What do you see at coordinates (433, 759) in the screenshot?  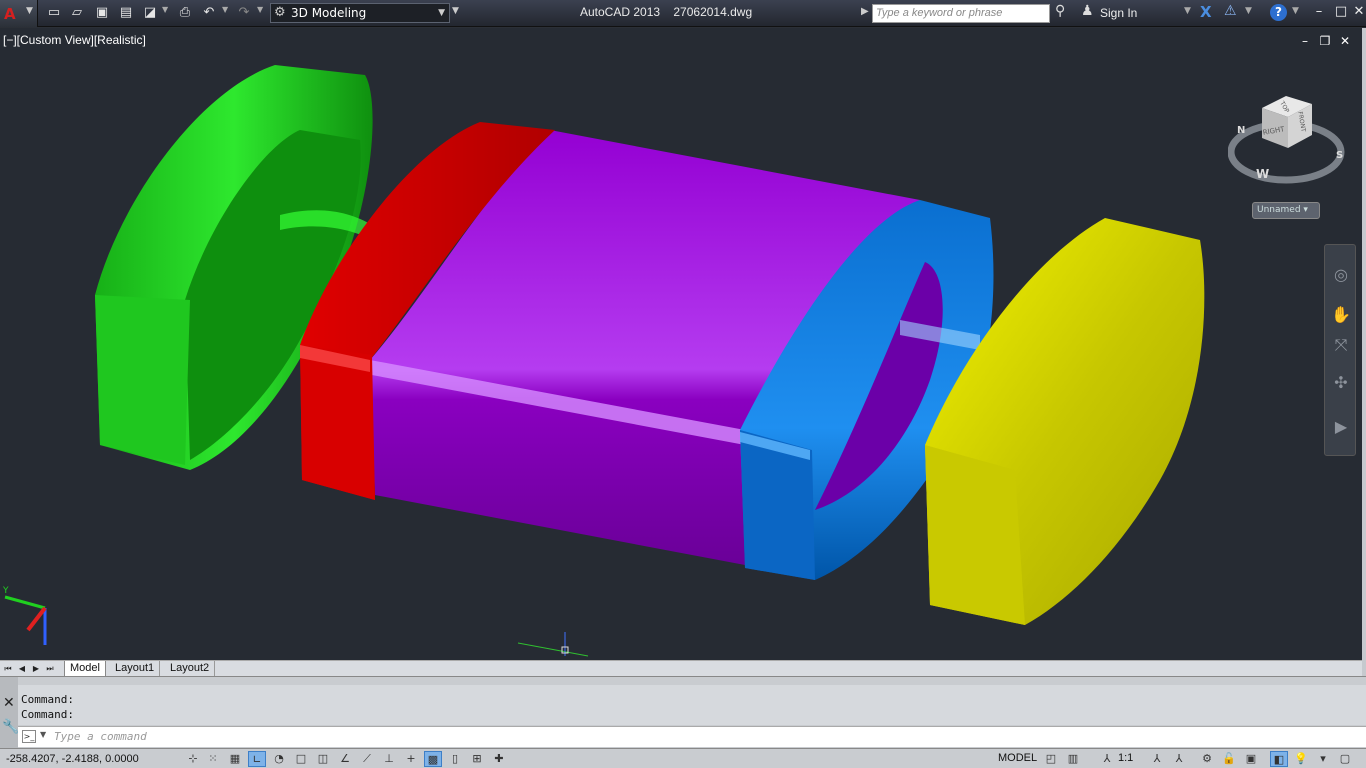 I see `transparency-icon: ▩` at bounding box center [433, 759].